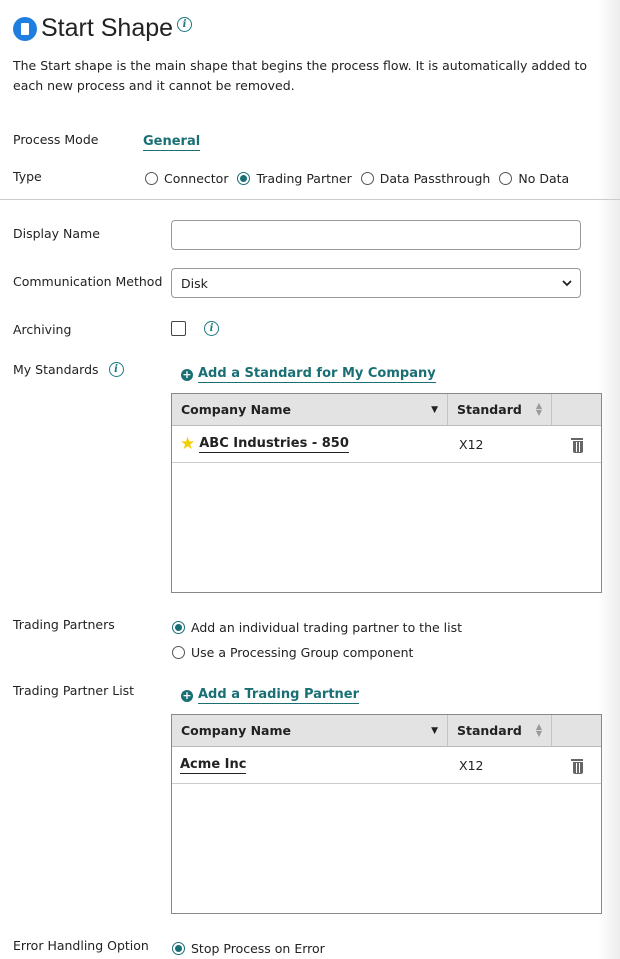 The width and height of the screenshot is (620, 959). I want to click on radio-processing-group: Use a Processing Group component, so click(292, 652).